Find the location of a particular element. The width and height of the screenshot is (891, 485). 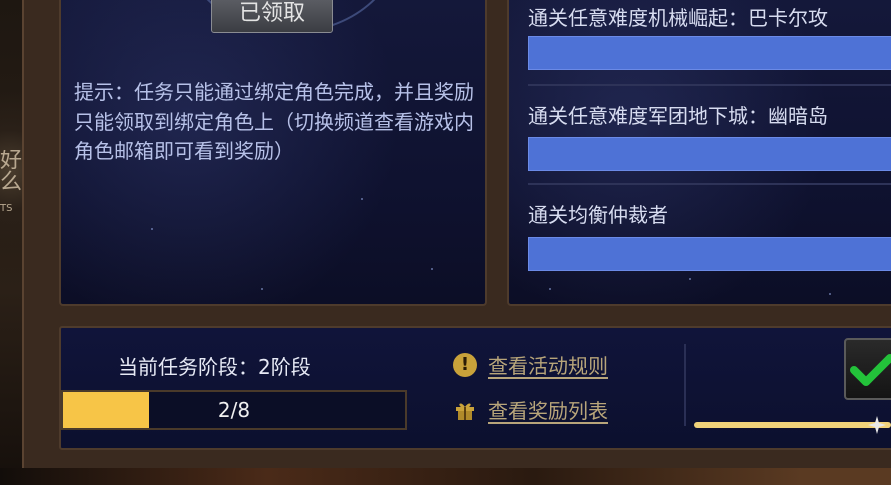

stage-progress-bar: 2/8 is located at coordinates (234, 410).